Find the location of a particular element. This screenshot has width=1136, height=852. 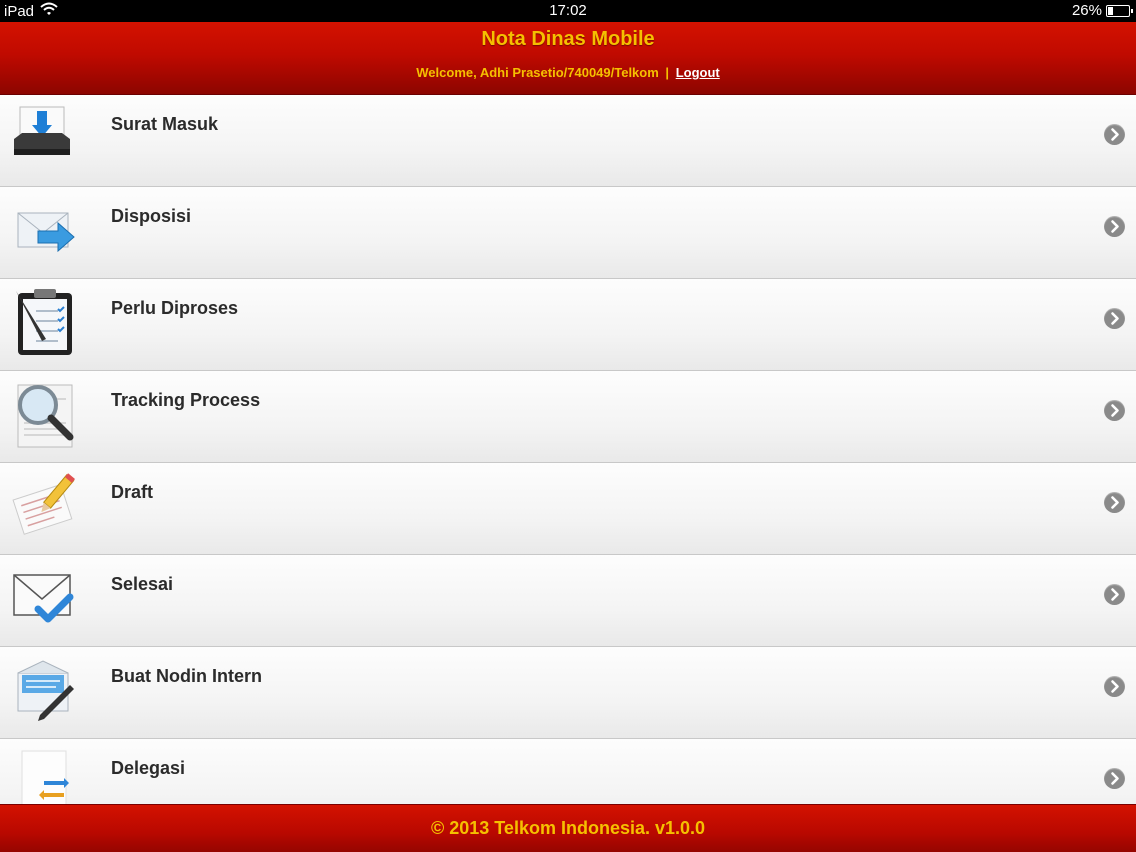

status-bar: iPad 17:02 26% is located at coordinates (568, 11).